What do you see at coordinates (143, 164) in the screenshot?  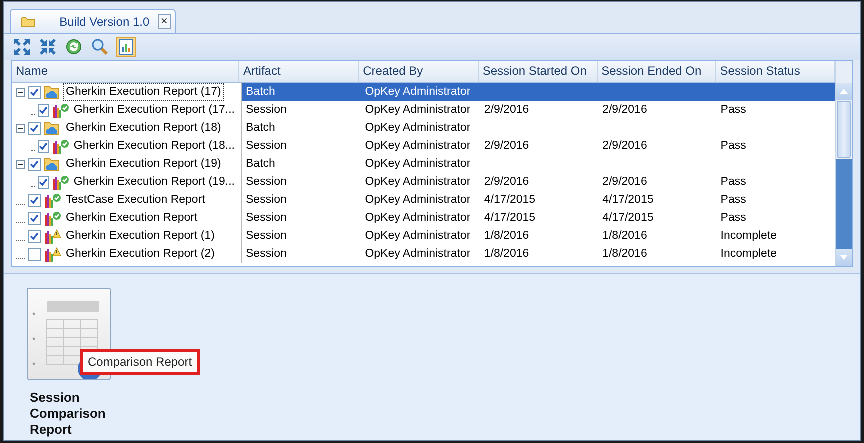 I see `report-name: Gherkin Execution Report (19)` at bounding box center [143, 164].